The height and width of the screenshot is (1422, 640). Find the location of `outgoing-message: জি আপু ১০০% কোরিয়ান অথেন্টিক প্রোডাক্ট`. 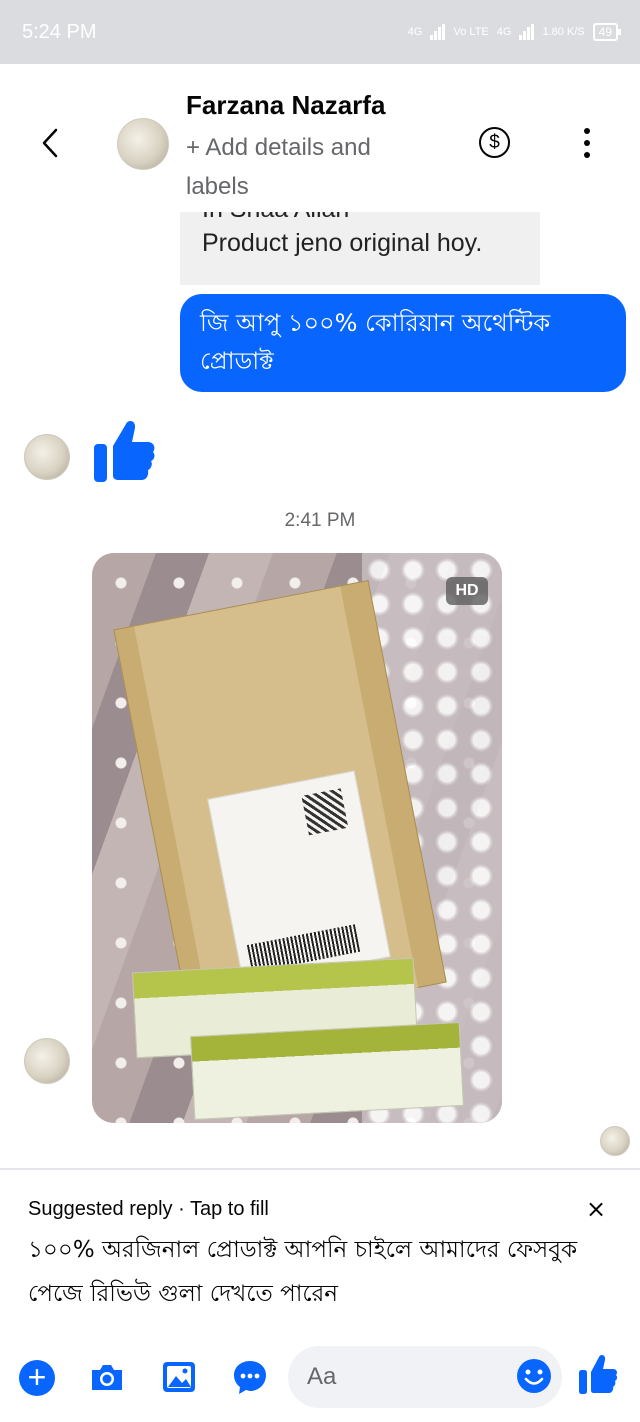

outgoing-message: জি আপু ১০০% কোরিয়ান অথেন্টিক প্রোডাক্ট is located at coordinates (403, 343).